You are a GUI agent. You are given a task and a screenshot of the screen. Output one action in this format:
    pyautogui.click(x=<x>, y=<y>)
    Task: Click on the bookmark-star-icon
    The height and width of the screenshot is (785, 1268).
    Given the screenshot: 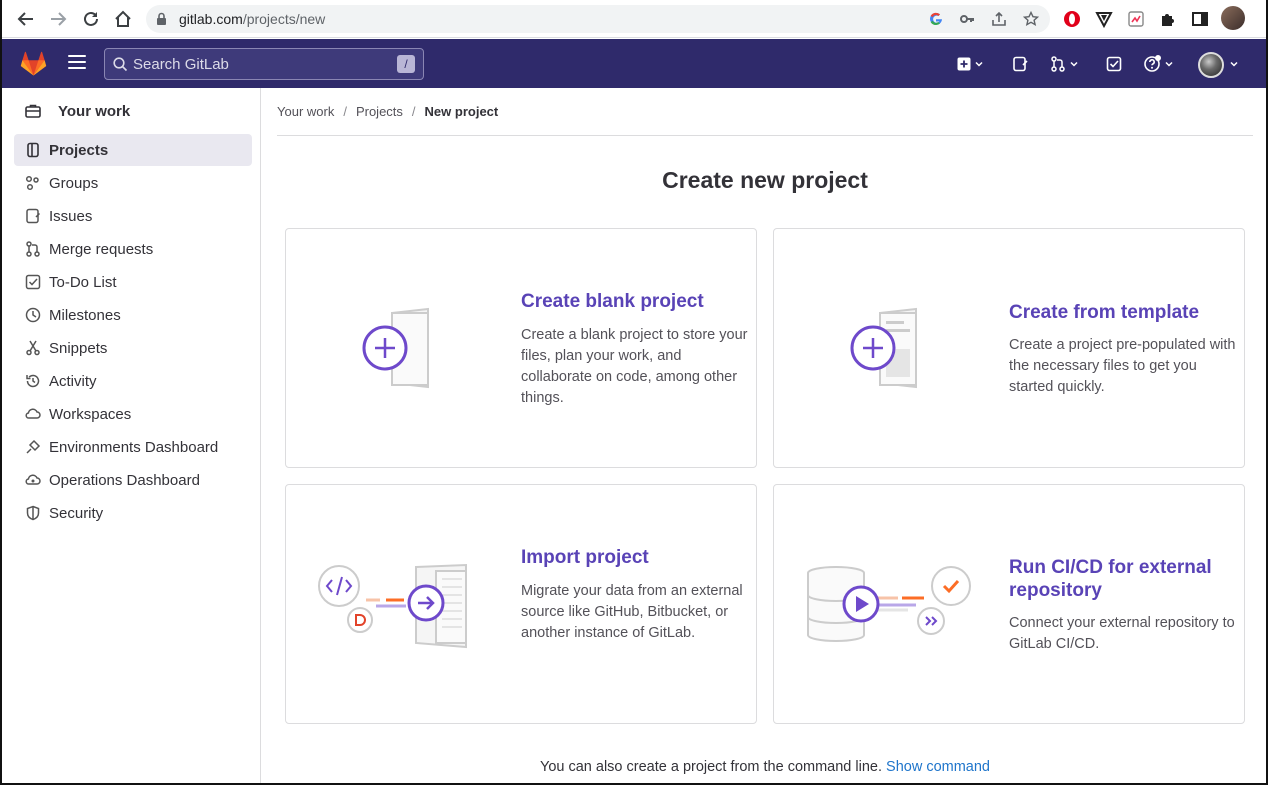 What is the action you would take?
    pyautogui.click(x=1031, y=19)
    